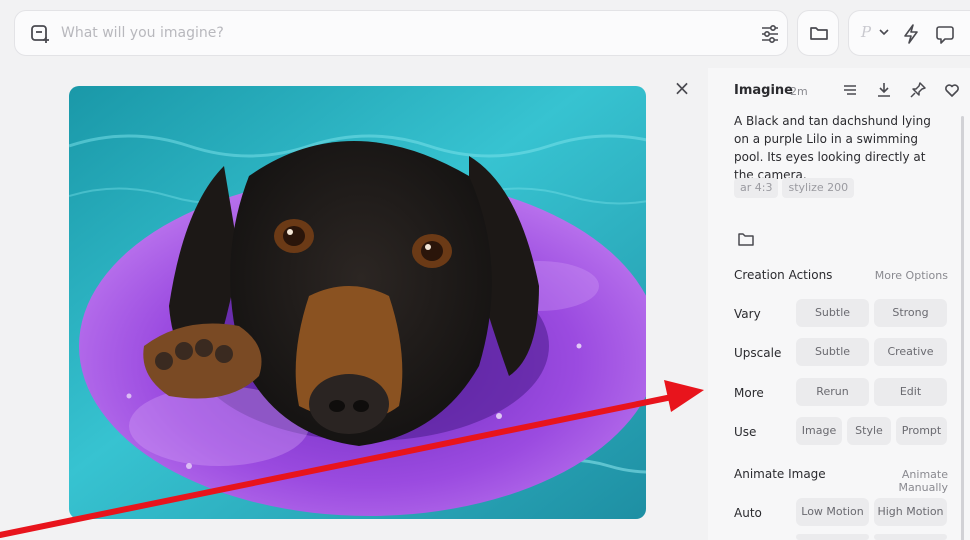  Describe the element at coordinates (910, 352) in the screenshot. I see `upscale-creative-button: Creative` at that location.